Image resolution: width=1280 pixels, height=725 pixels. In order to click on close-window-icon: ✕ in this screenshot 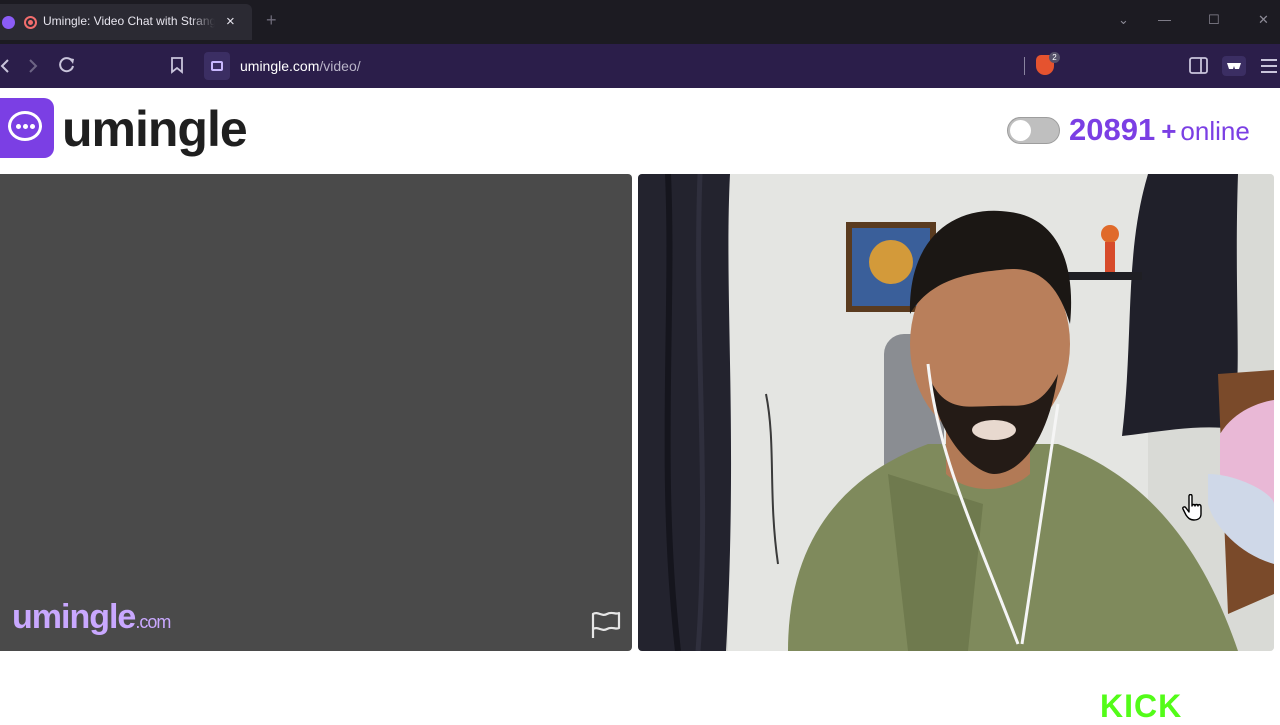, I will do `click(1263, 20)`.